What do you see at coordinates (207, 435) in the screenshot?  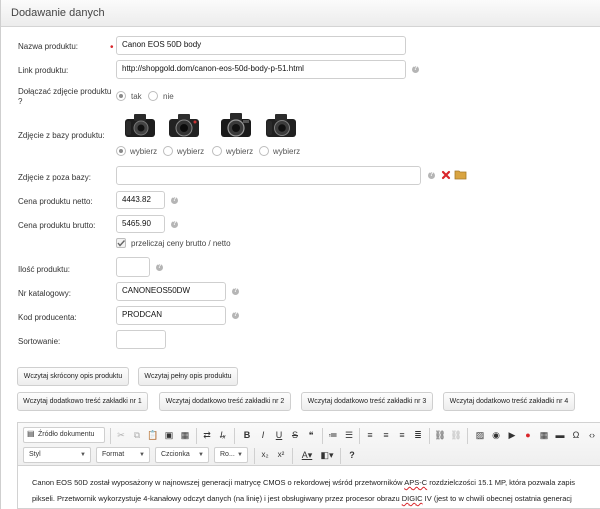 I see `find-replace-icon: ⇄` at bounding box center [207, 435].